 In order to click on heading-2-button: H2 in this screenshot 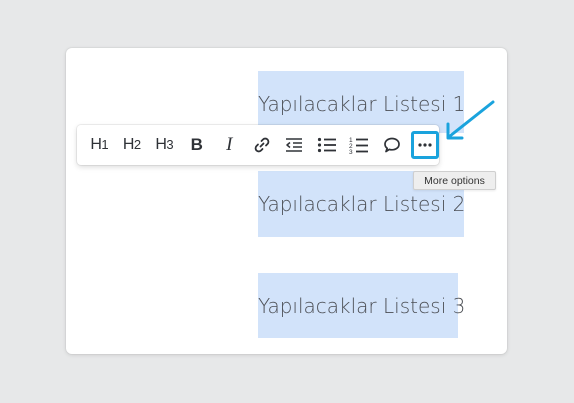, I will do `click(132, 145)`.